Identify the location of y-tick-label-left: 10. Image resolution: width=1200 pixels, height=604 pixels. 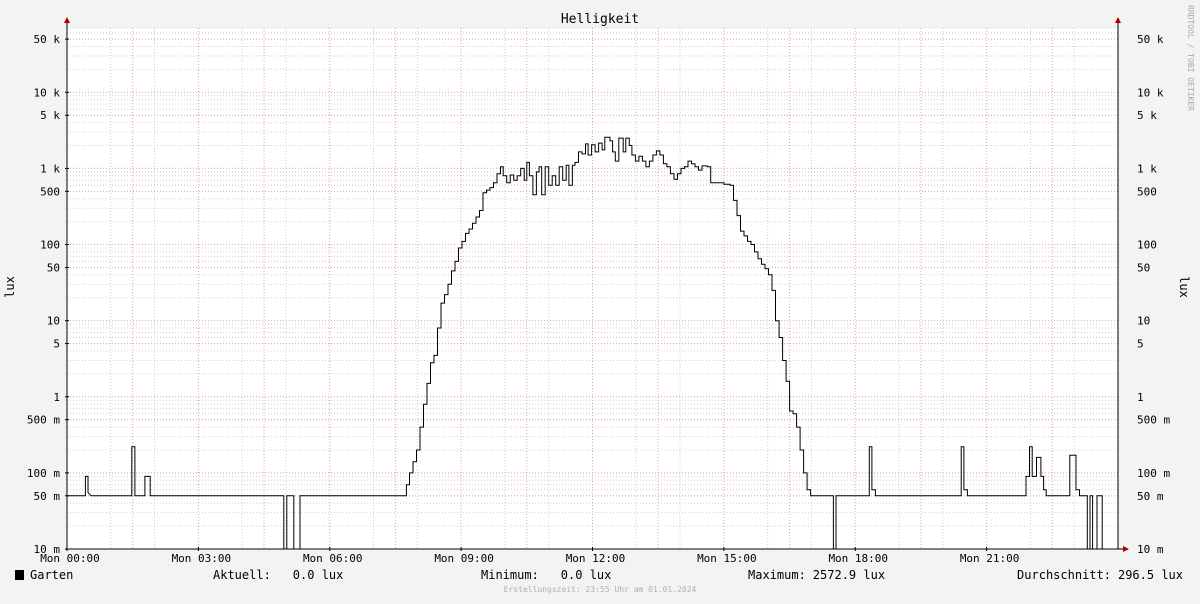
(53, 321).